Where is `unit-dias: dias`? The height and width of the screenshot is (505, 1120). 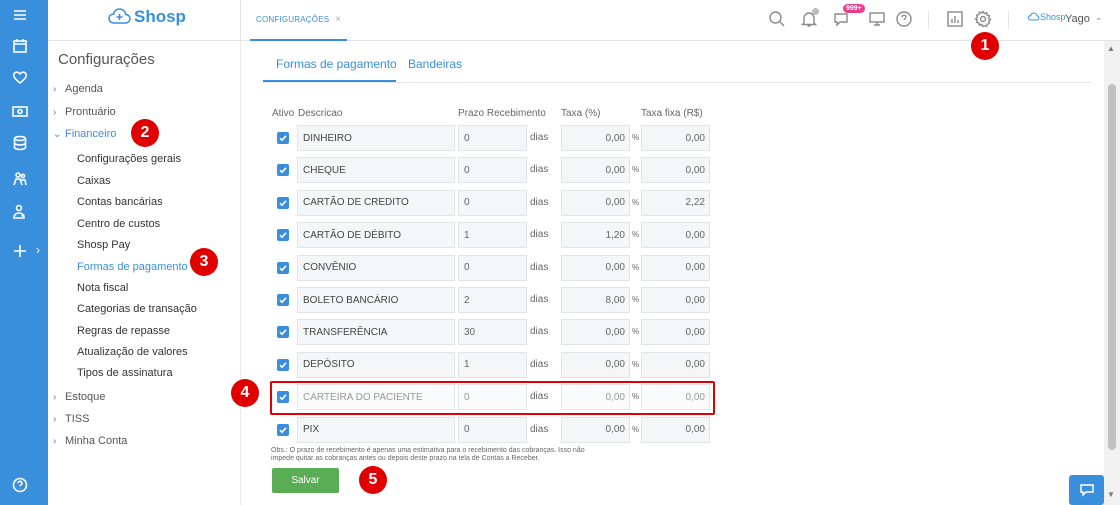 unit-dias: dias is located at coordinates (539, 137).